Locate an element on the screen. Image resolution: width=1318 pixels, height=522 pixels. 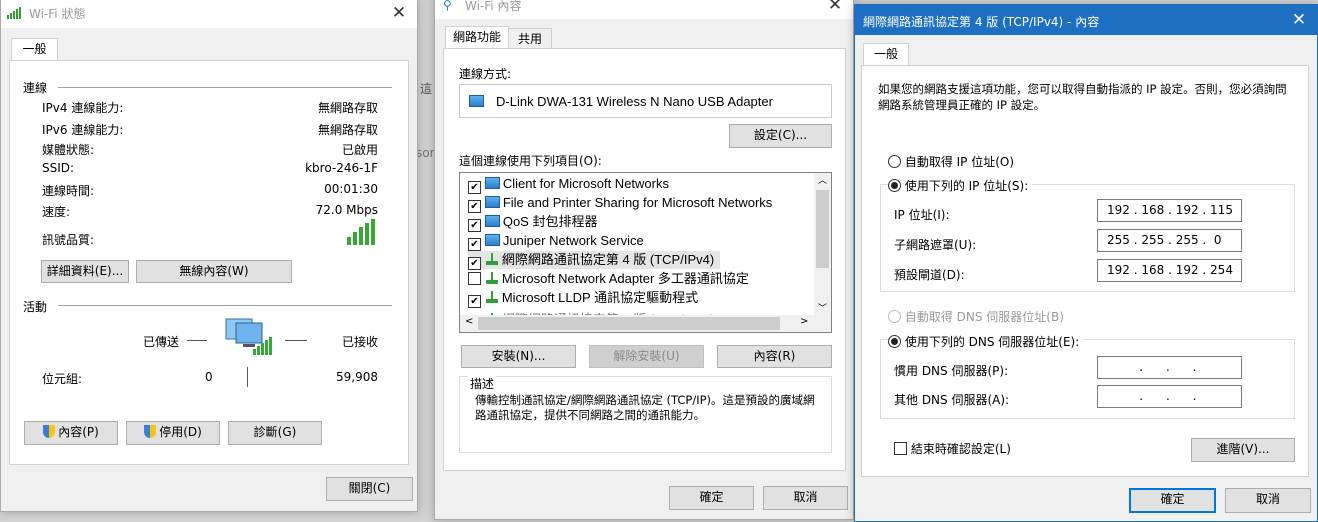
received-label: 已接收 is located at coordinates (360, 342).